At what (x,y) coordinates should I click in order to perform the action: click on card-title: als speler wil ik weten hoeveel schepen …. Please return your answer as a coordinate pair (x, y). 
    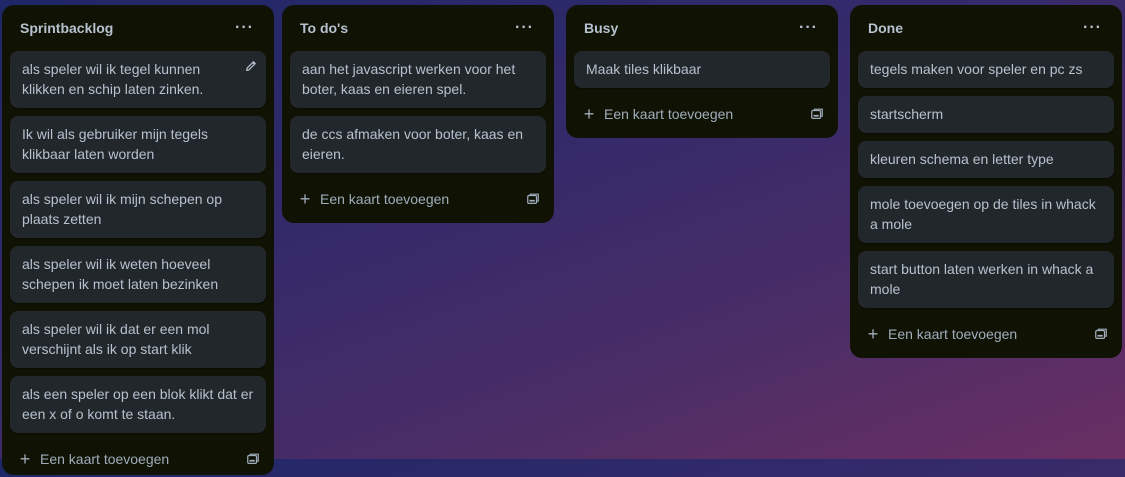
    Looking at the image, I should click on (120, 274).